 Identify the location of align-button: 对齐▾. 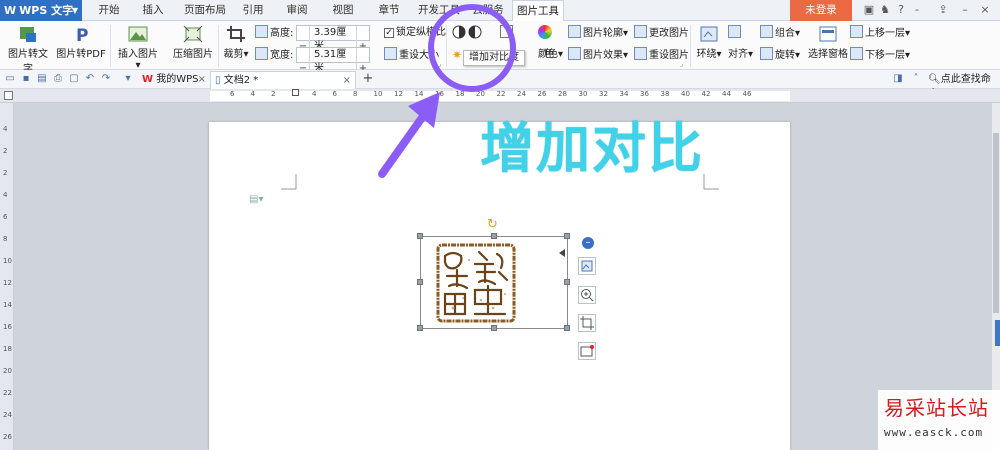
(740, 55).